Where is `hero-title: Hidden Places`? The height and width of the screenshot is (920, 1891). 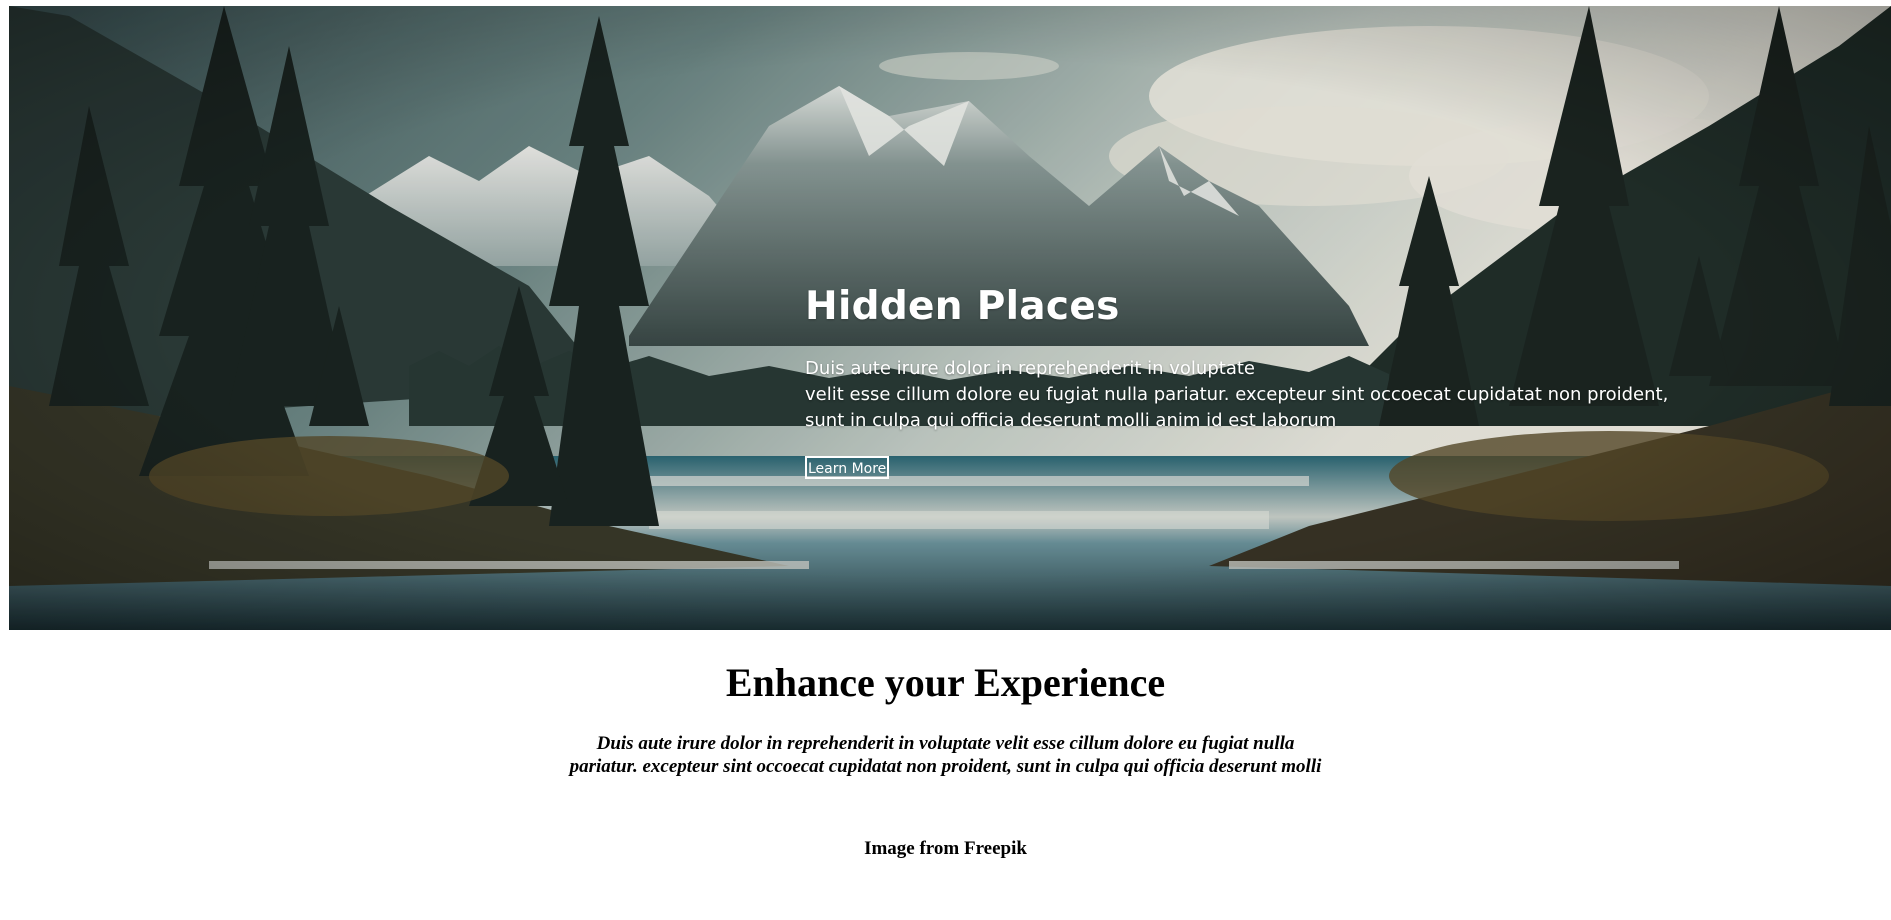 hero-title: Hidden Places is located at coordinates (962, 306).